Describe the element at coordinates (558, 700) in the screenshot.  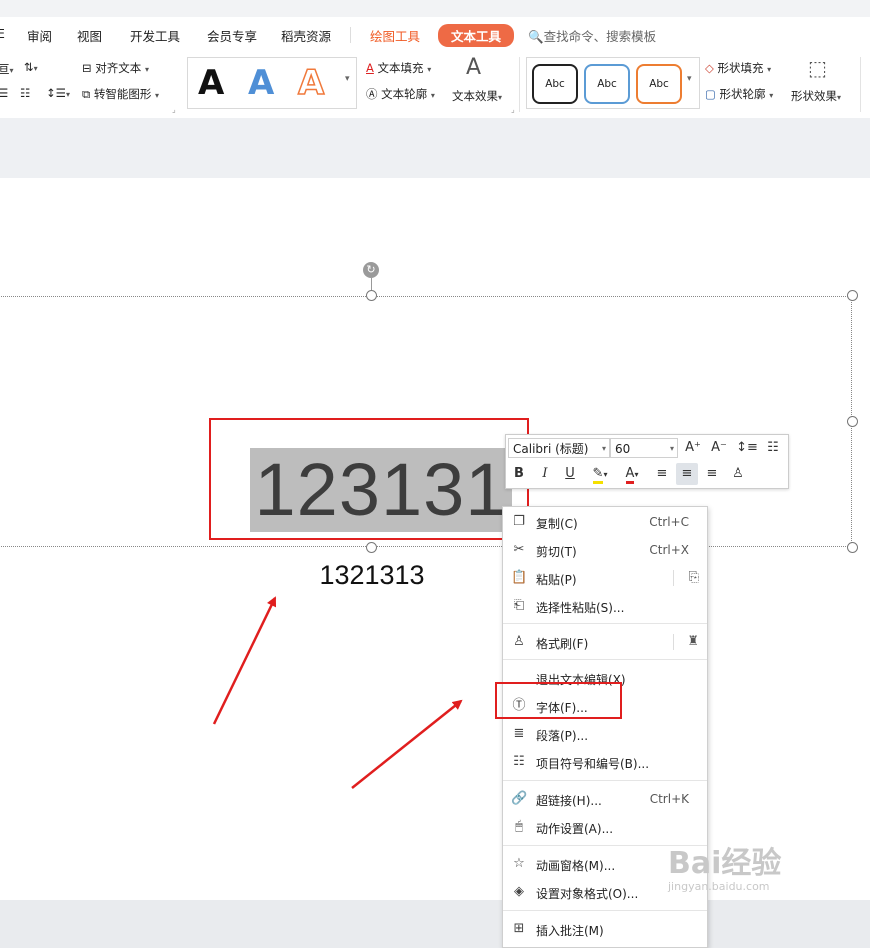
I see `annotation-box-font` at that location.